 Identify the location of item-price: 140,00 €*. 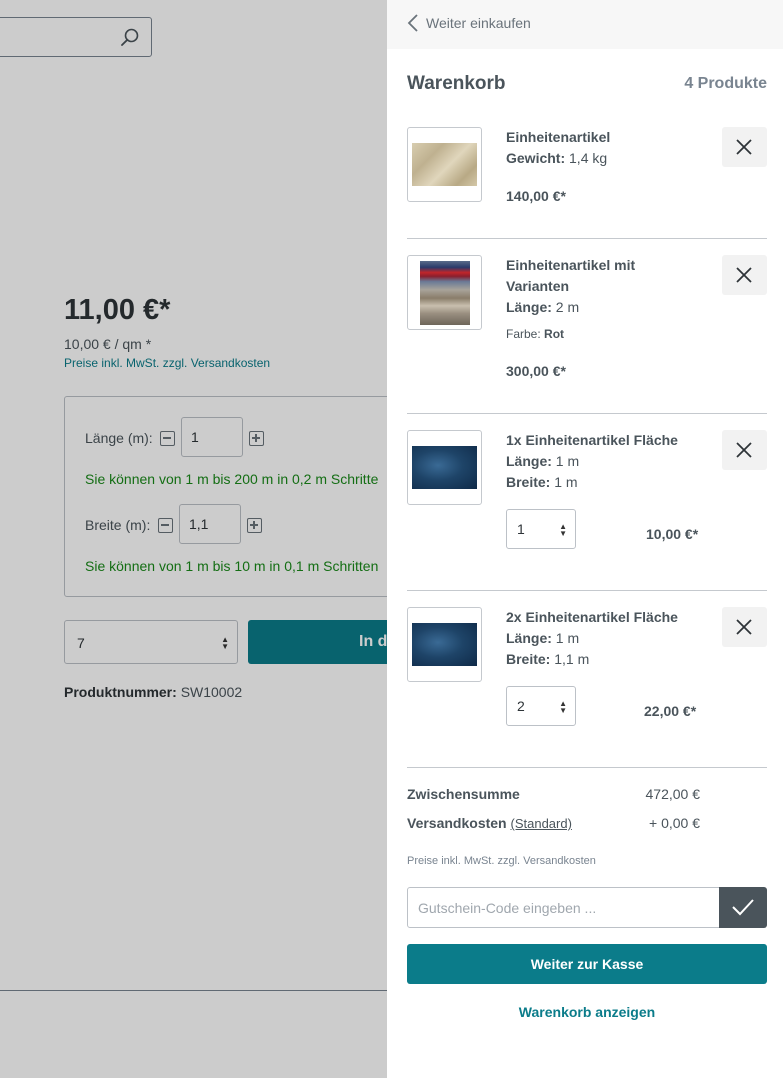
(536, 196).